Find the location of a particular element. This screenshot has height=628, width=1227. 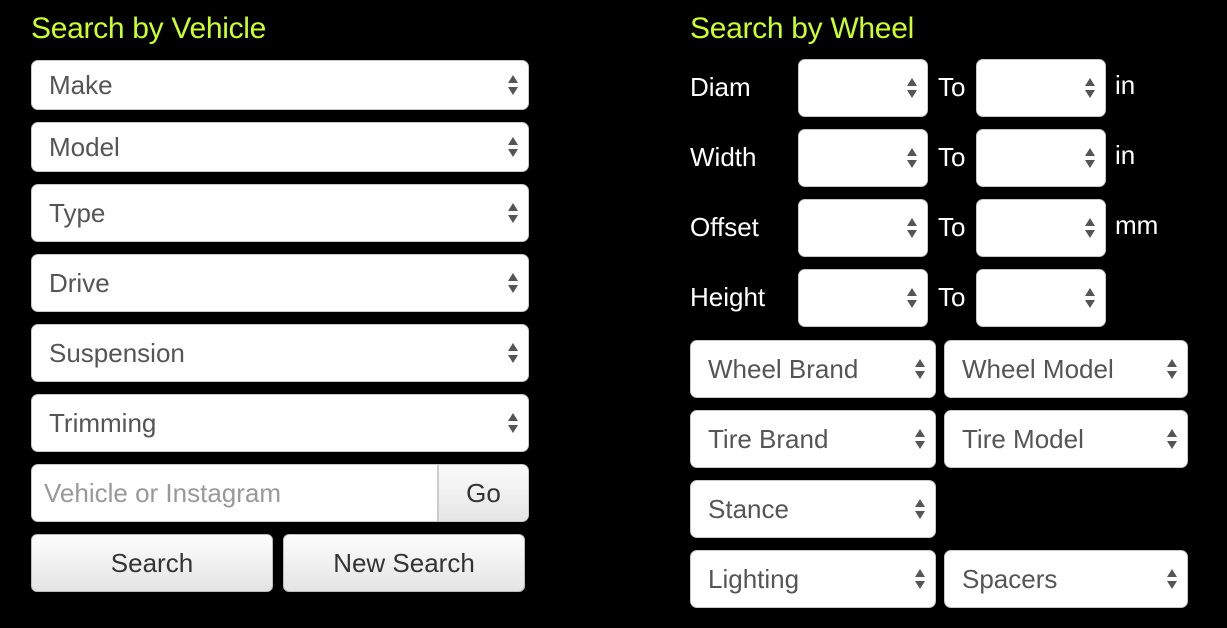

select-wheel-model: Wheel Model is located at coordinates (1066, 369).